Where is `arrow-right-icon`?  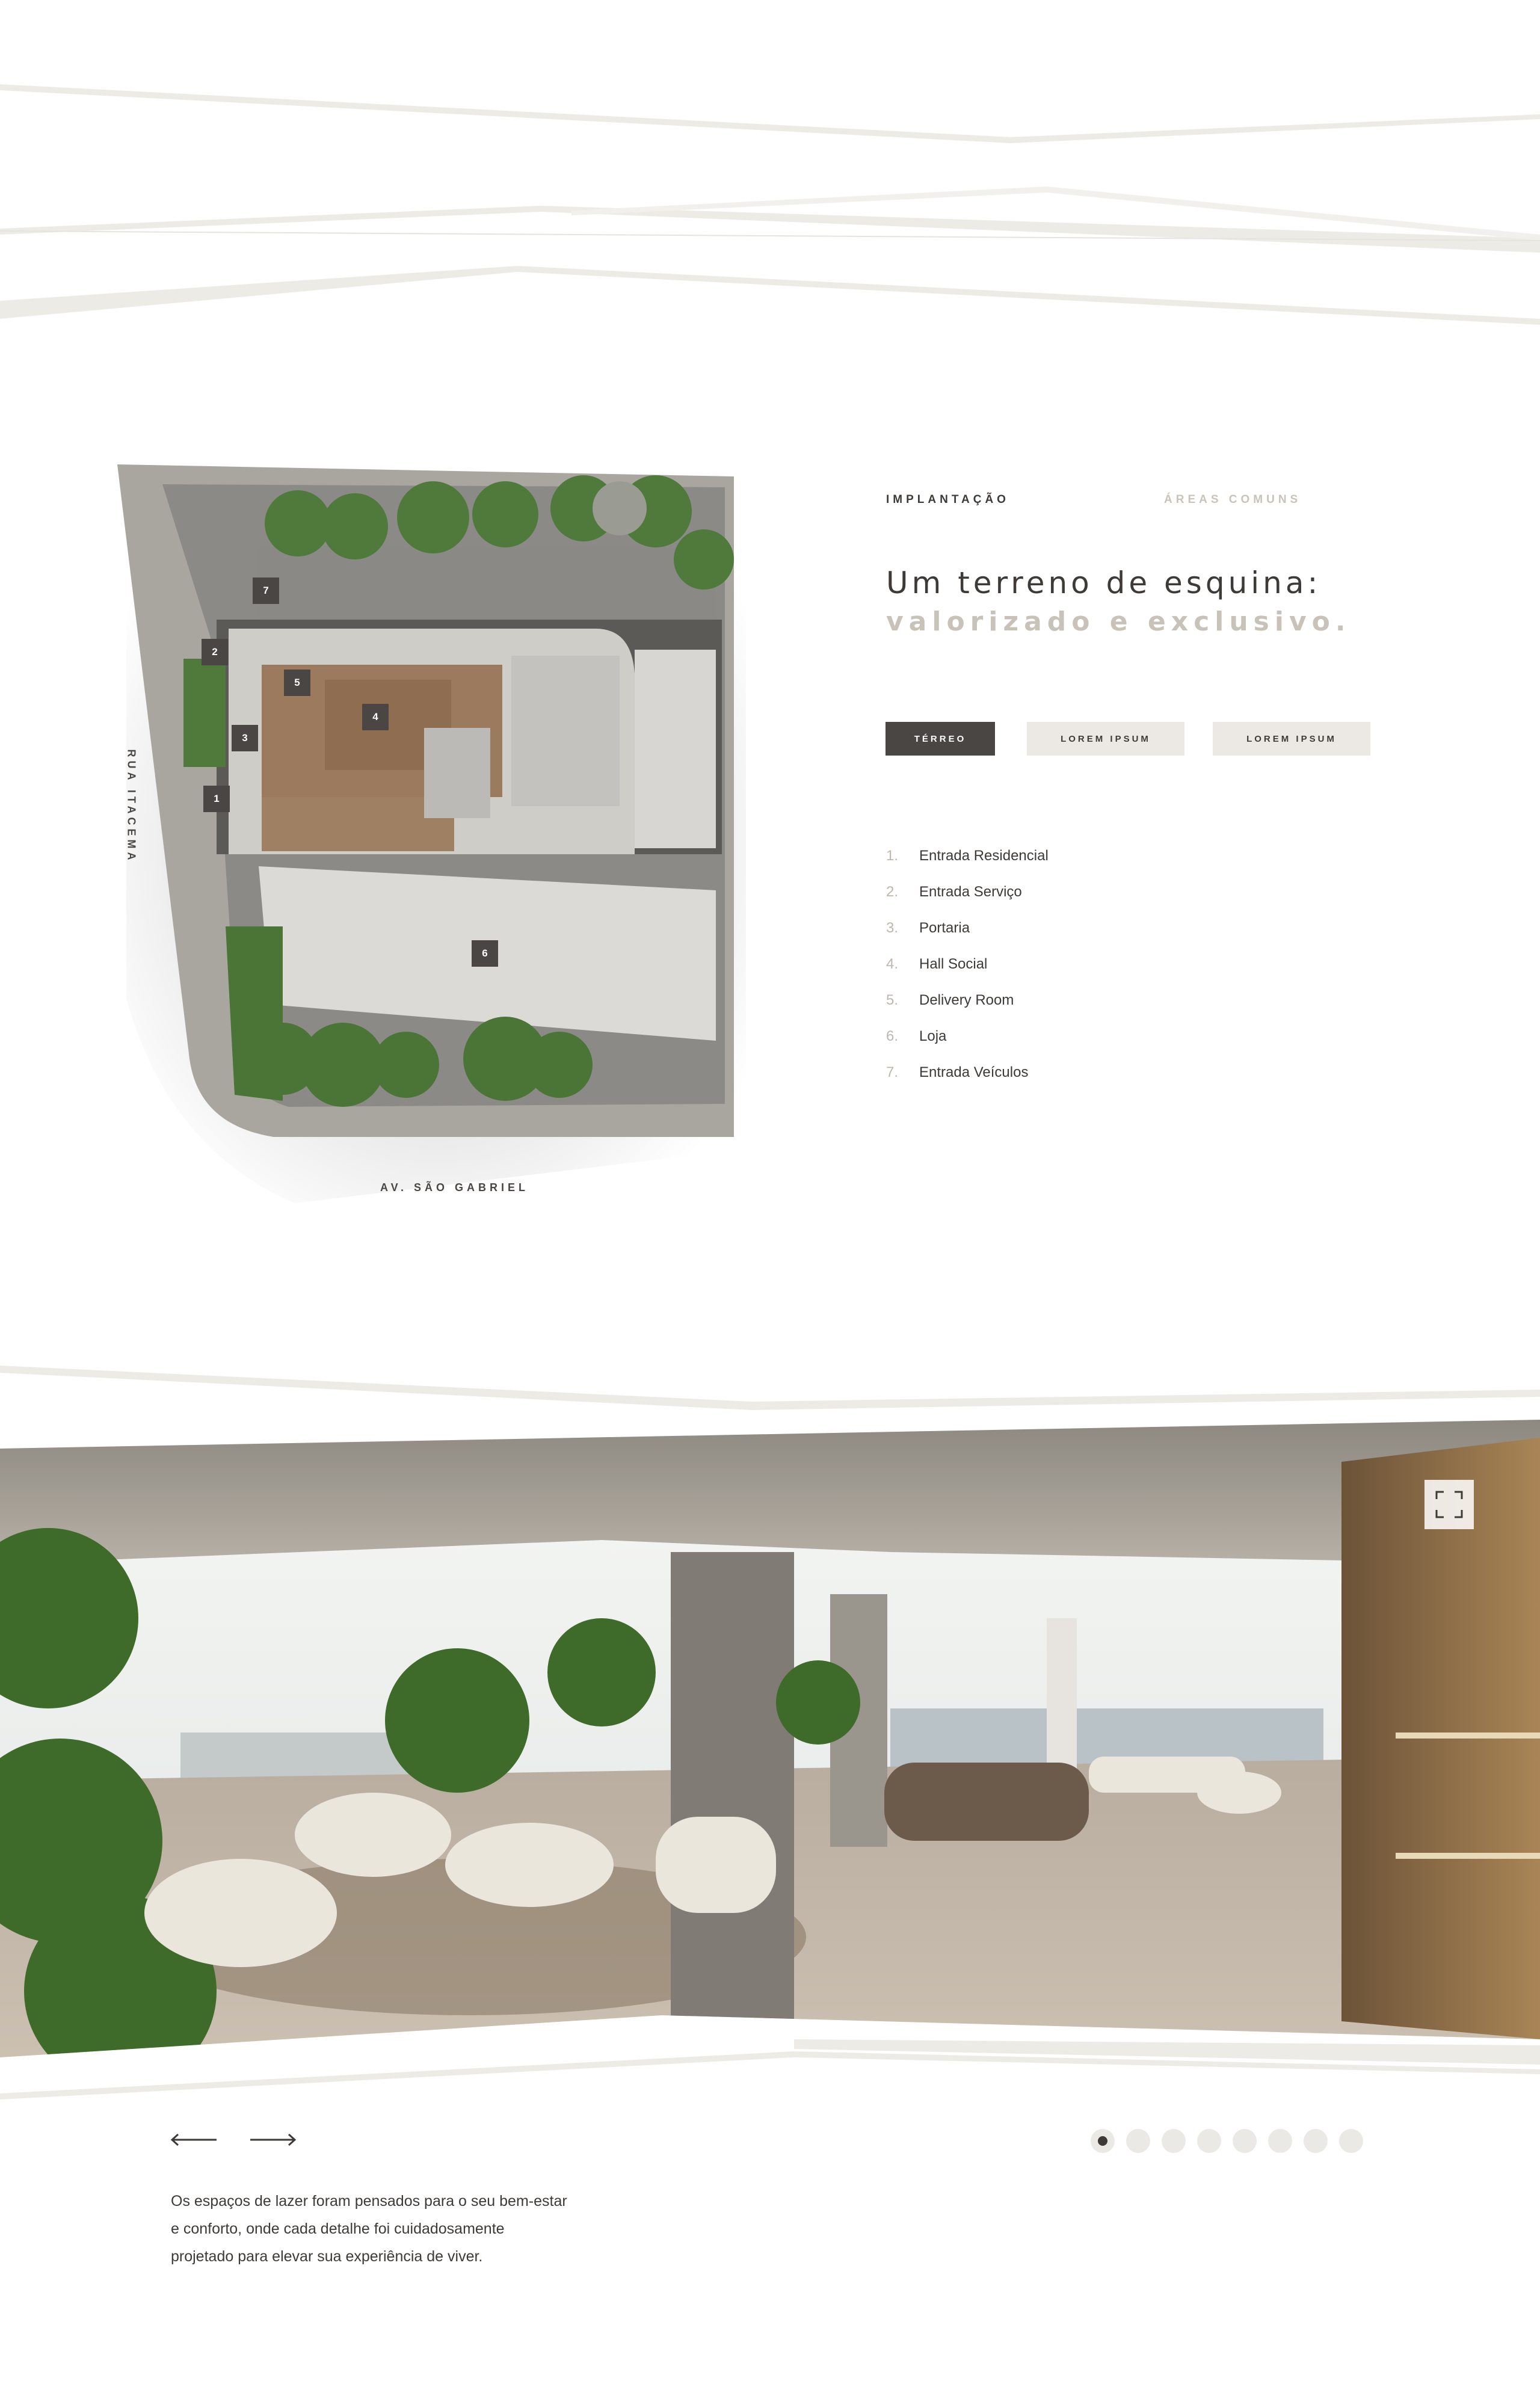
arrow-right-icon is located at coordinates (273, 2140).